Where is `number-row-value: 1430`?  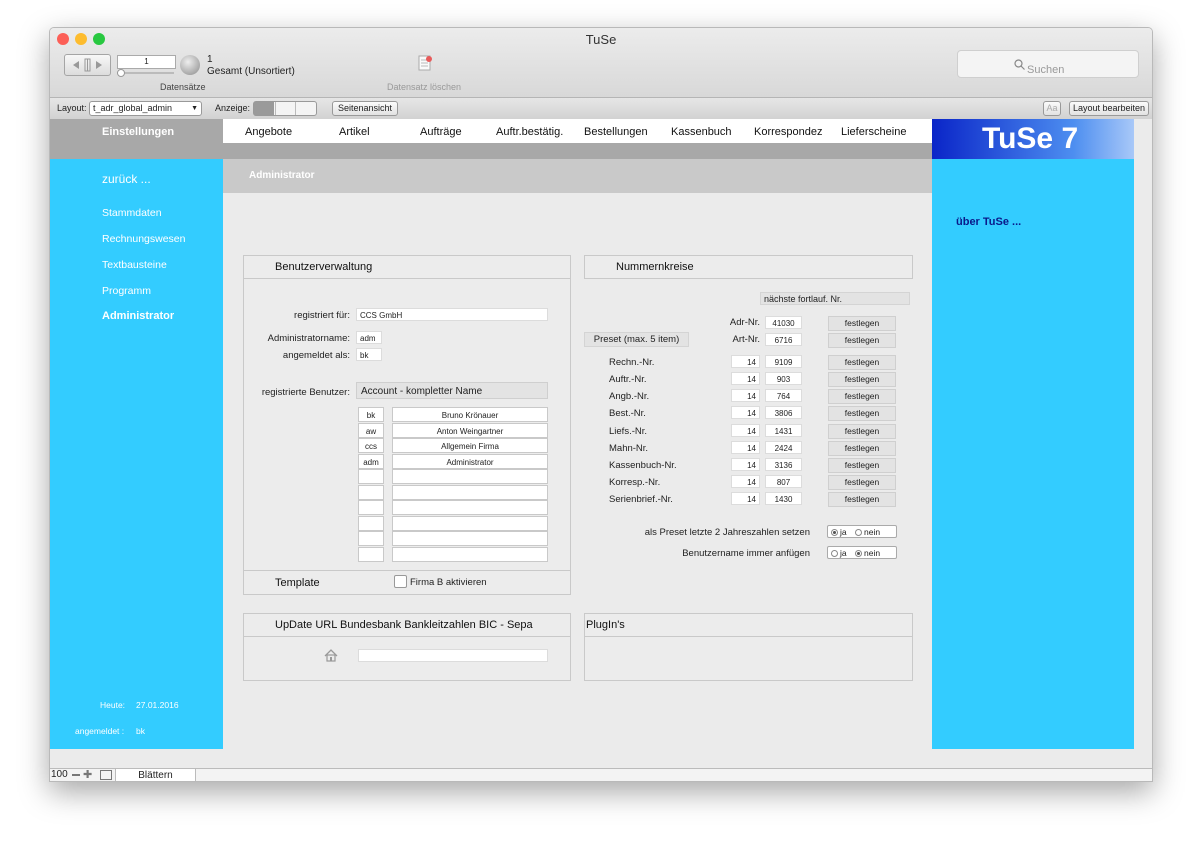
number-row-value: 1430 is located at coordinates (783, 498).